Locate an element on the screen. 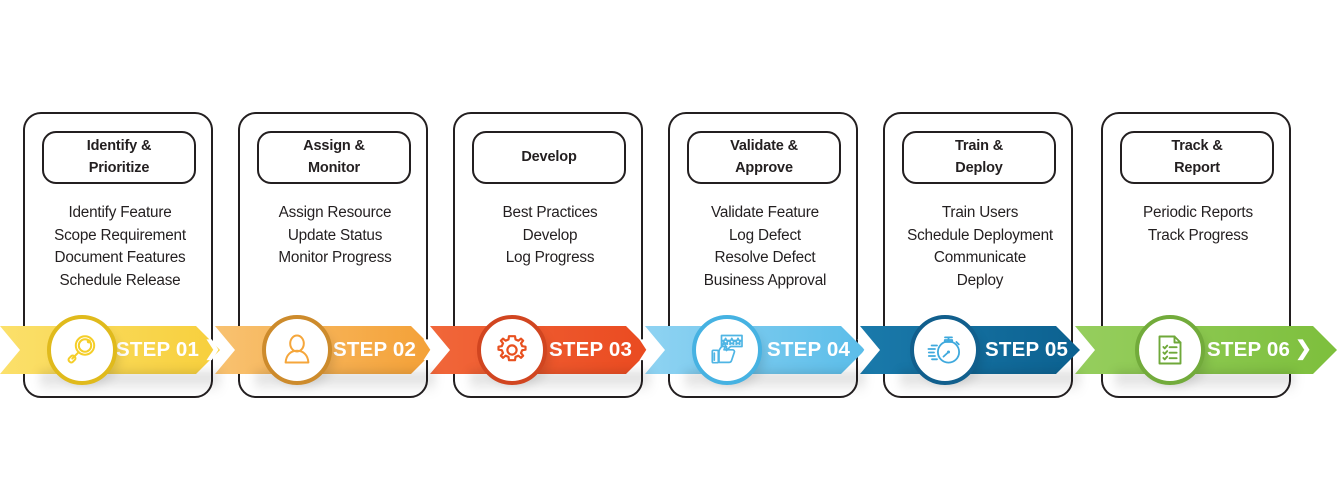 This screenshot has height=500, width=1337. step-bullet: Train Users is located at coordinates (980, 212).